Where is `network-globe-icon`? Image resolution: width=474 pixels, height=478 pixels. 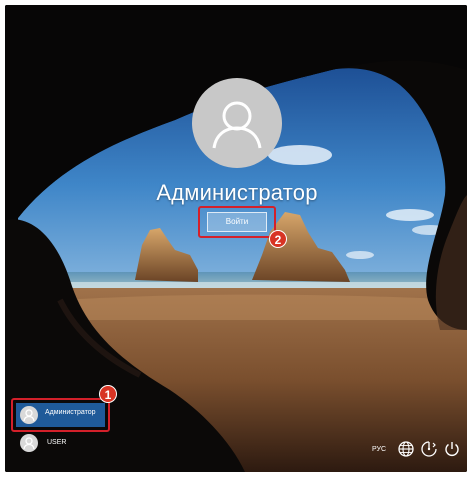
network-globe-icon is located at coordinates (406, 449).